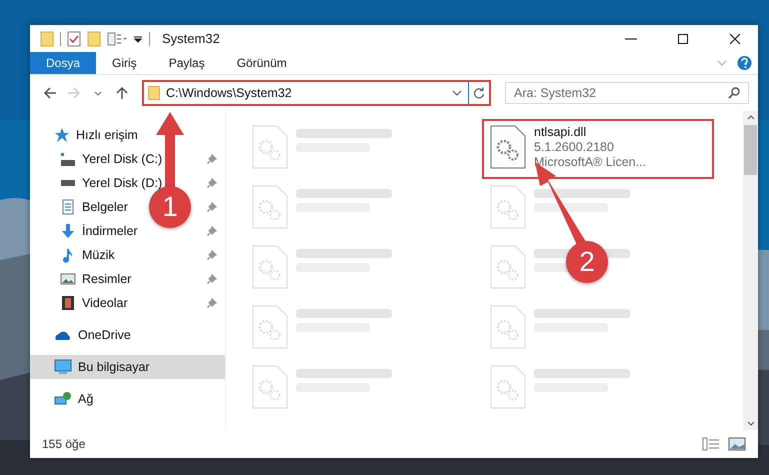 This screenshot has height=475, width=769. What do you see at coordinates (627, 93) in the screenshot?
I see `search-field: Ara: System32` at bounding box center [627, 93].